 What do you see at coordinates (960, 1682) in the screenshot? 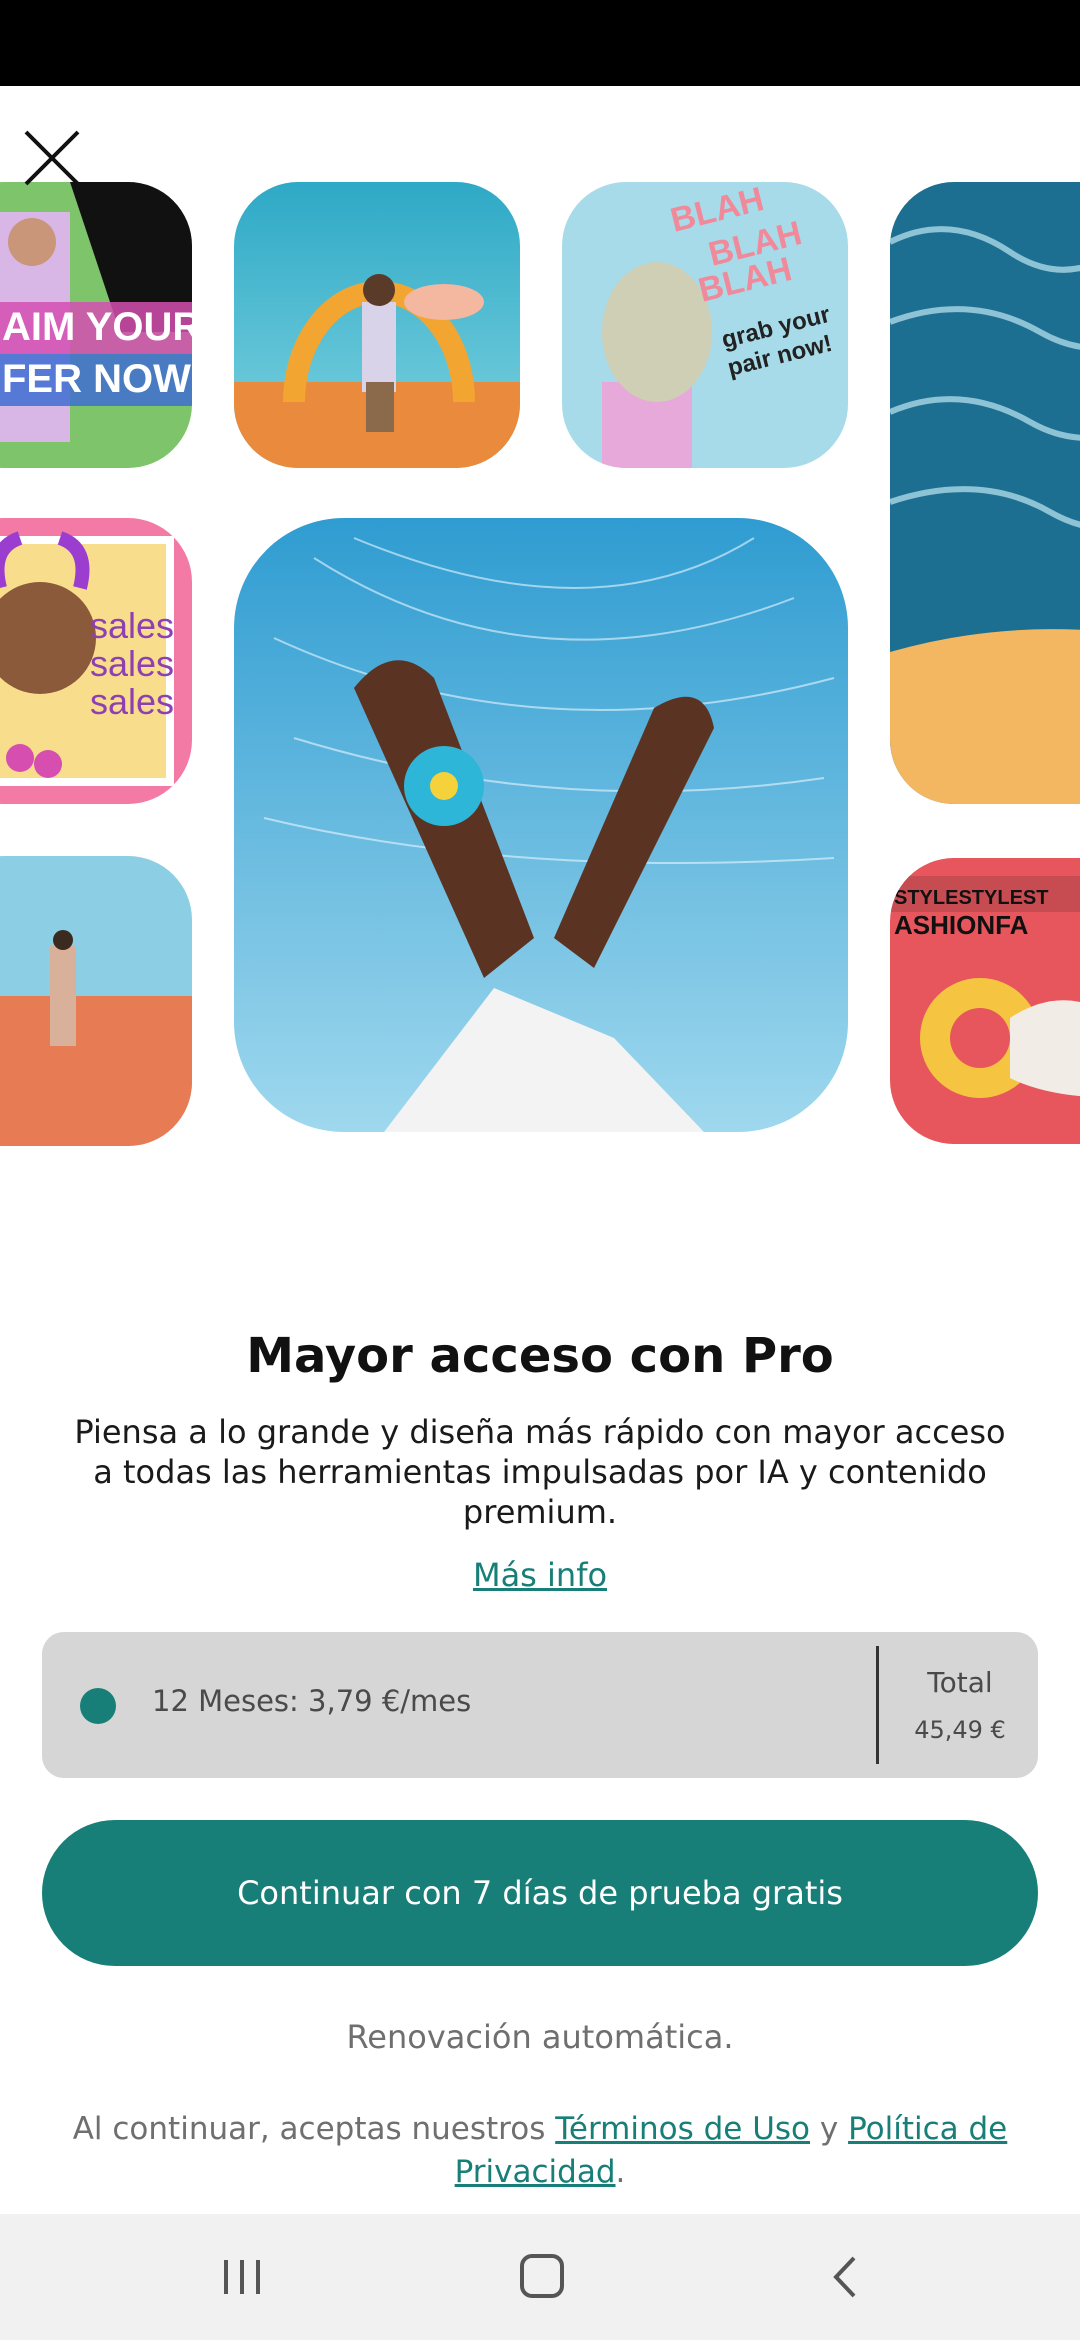
I see `plan-total-label: Total` at bounding box center [960, 1682].